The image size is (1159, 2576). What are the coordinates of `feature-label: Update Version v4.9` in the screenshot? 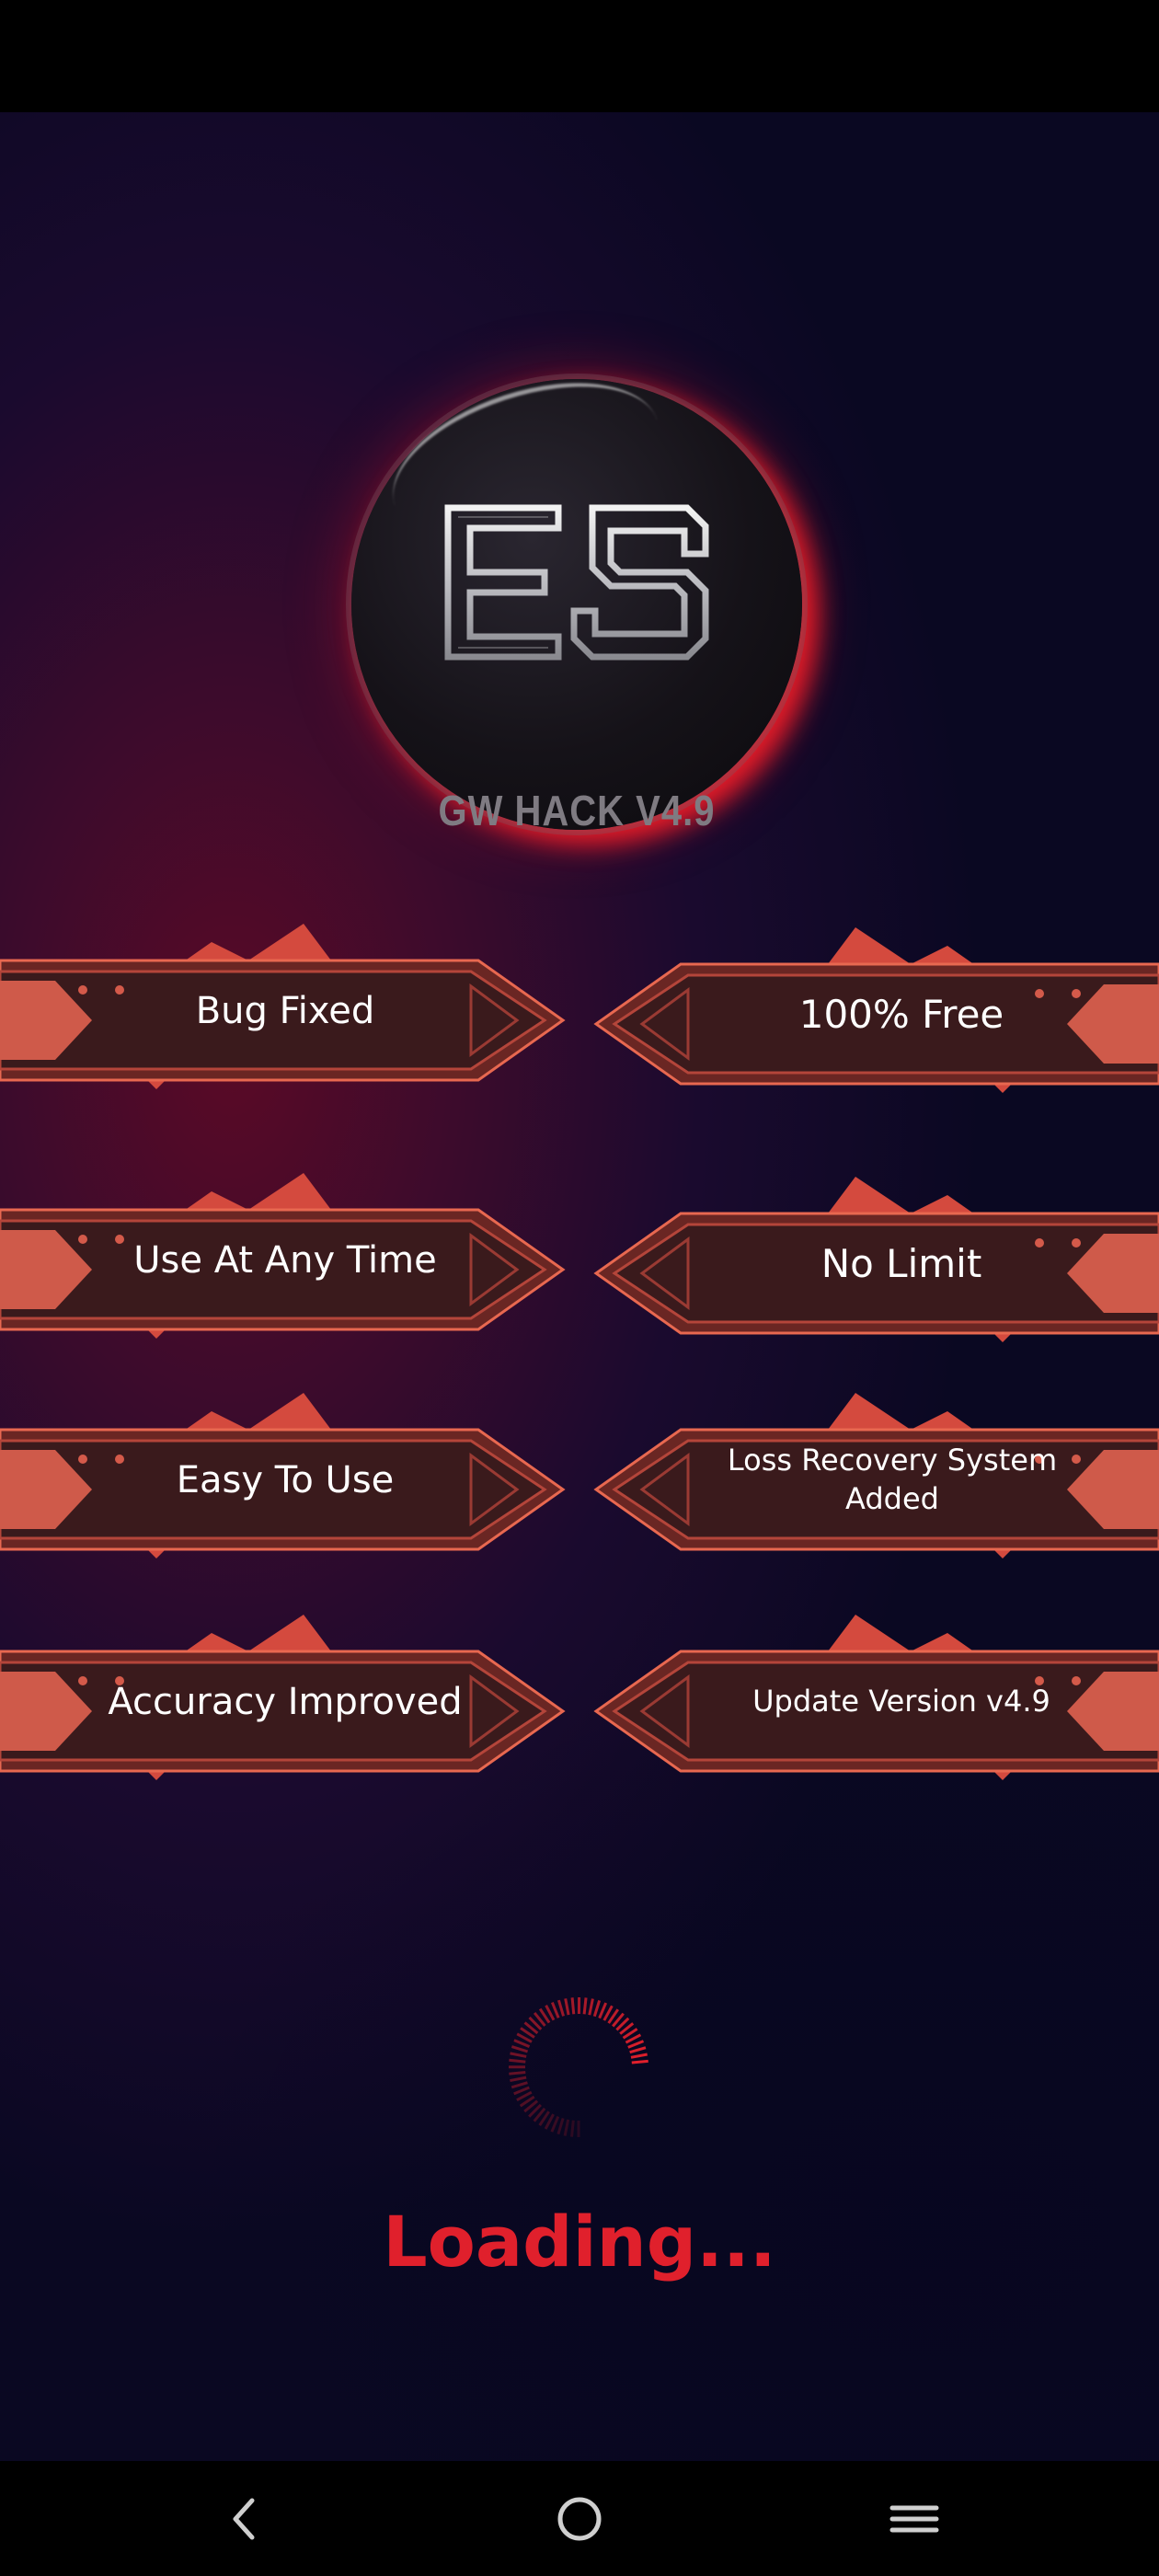 It's located at (901, 1701).